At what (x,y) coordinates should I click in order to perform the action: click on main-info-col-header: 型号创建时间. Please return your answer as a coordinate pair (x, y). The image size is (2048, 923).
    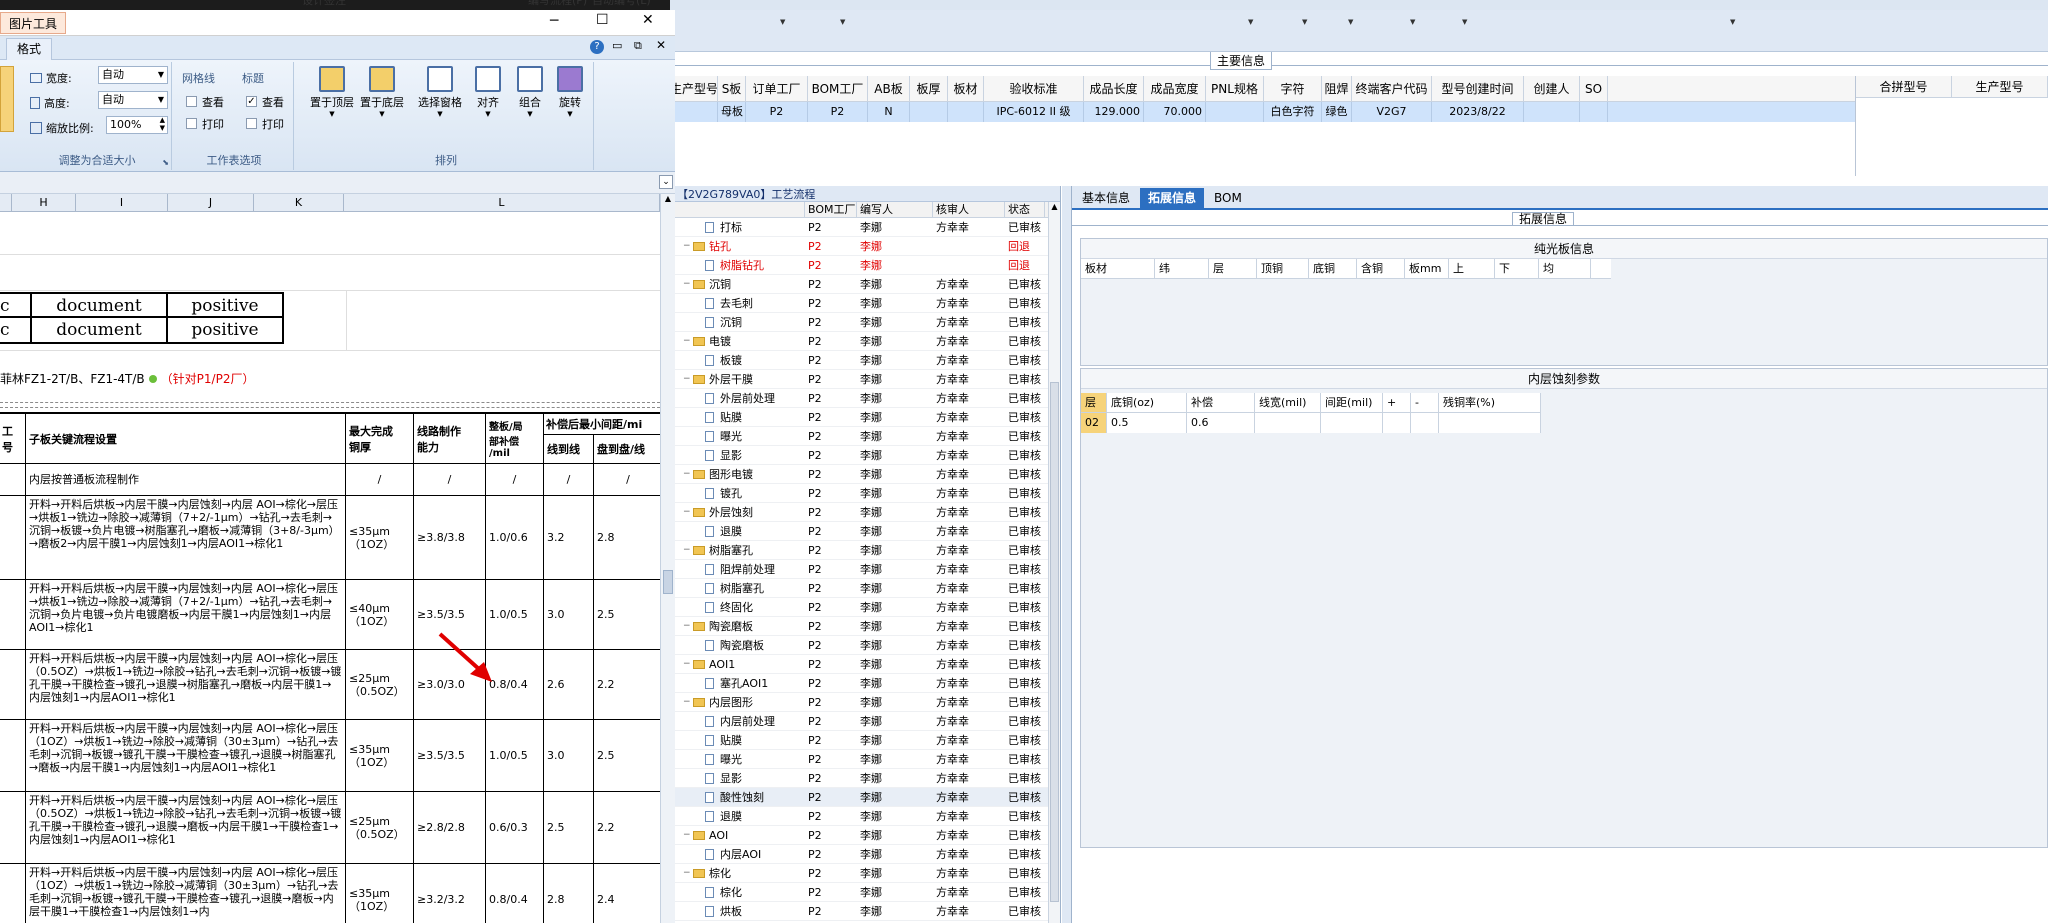
    Looking at the image, I should click on (1478, 88).